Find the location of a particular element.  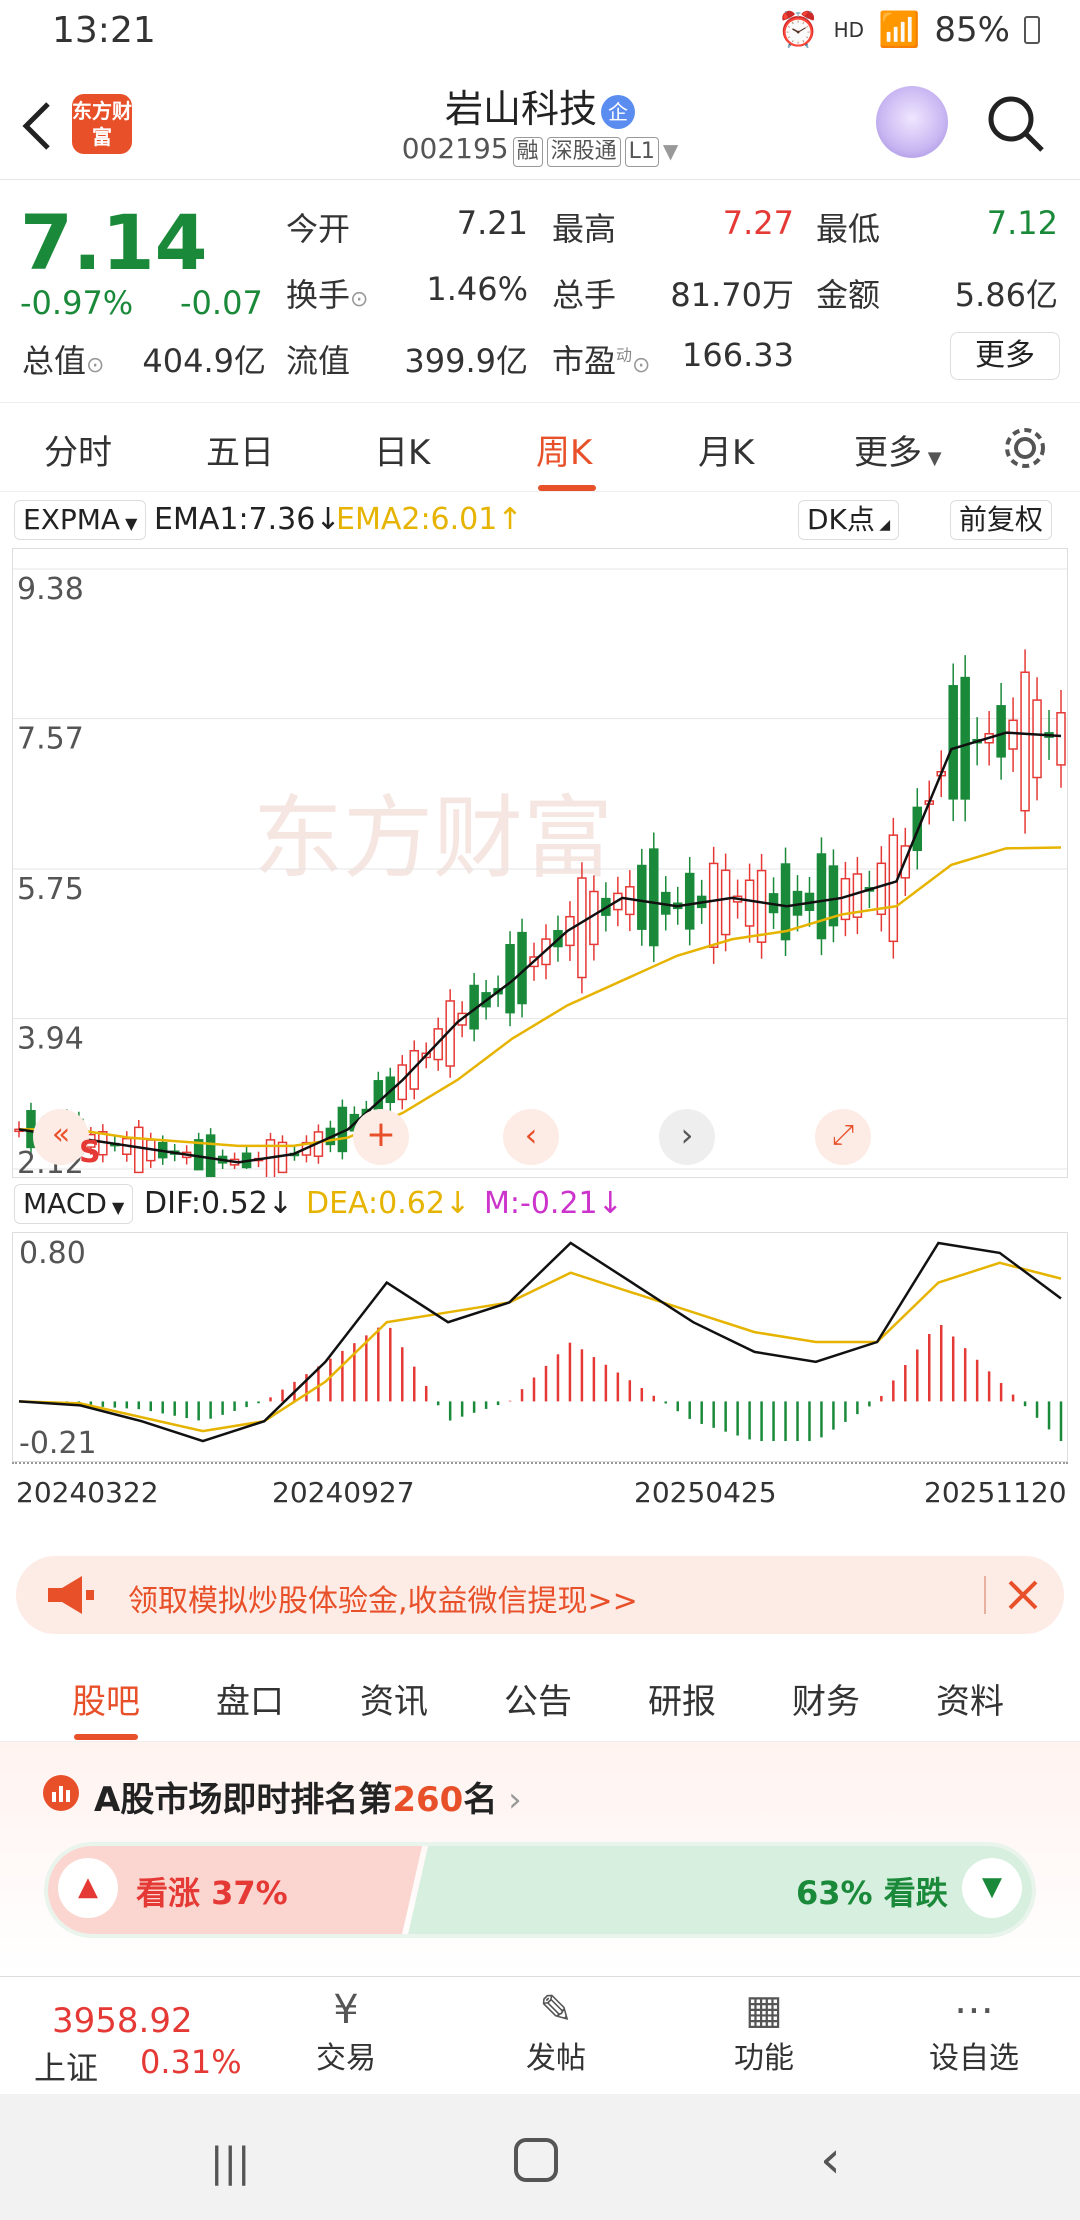

tab-announcements: 公告 is located at coordinates (538, 1698).